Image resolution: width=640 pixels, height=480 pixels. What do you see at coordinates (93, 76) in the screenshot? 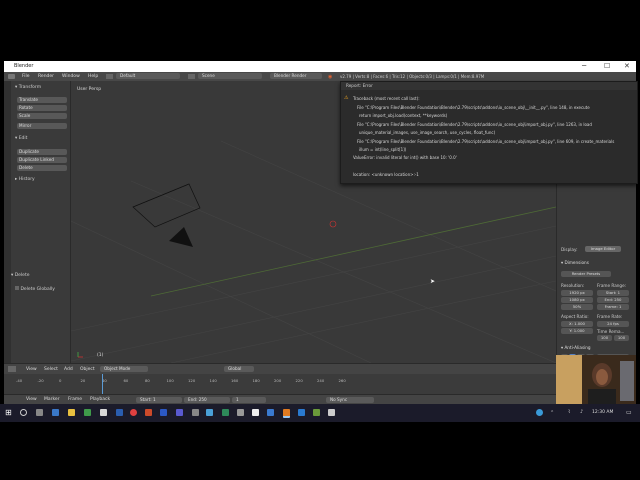
I see `menu-help: Help` at bounding box center [93, 76].